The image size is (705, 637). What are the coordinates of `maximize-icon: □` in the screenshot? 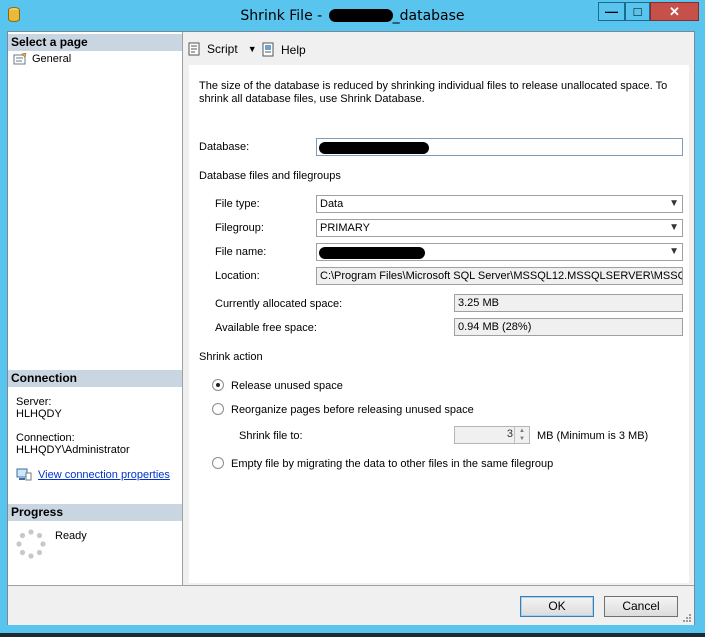 It's located at (637, 11).